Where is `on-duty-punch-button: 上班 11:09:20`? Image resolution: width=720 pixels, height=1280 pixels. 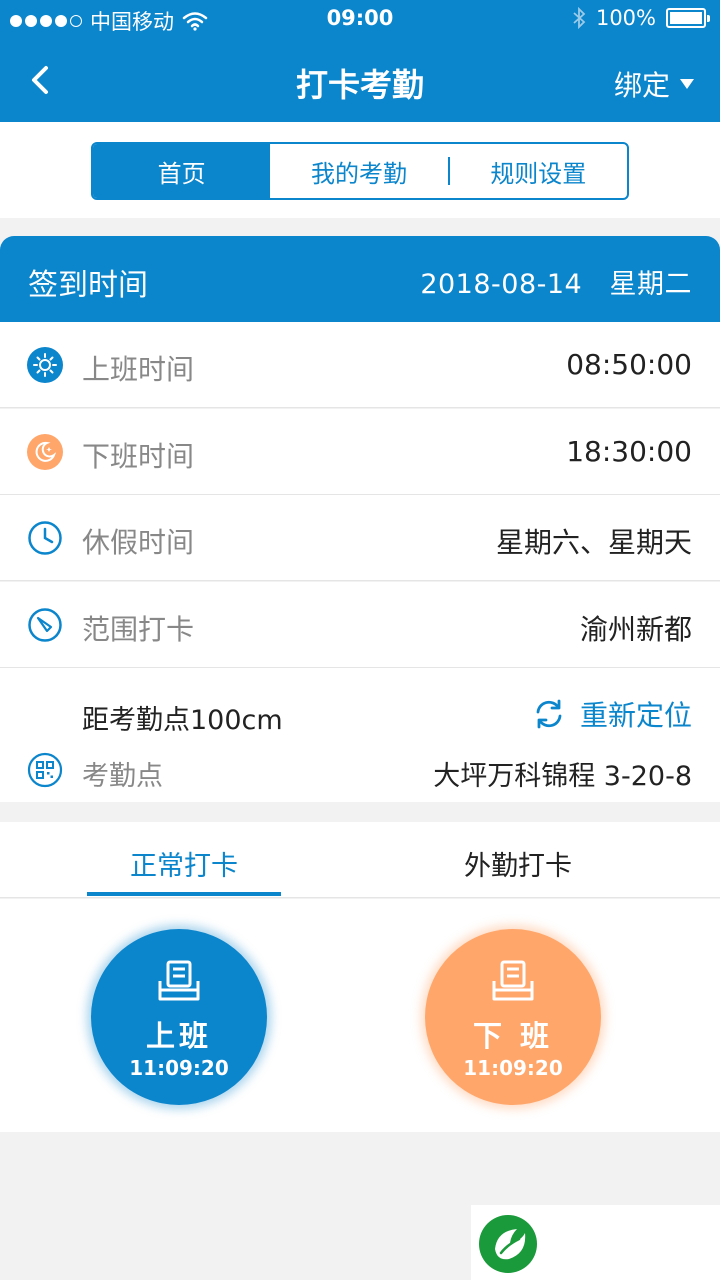
on-duty-punch-button: 上班 11:09:20 is located at coordinates (179, 1017).